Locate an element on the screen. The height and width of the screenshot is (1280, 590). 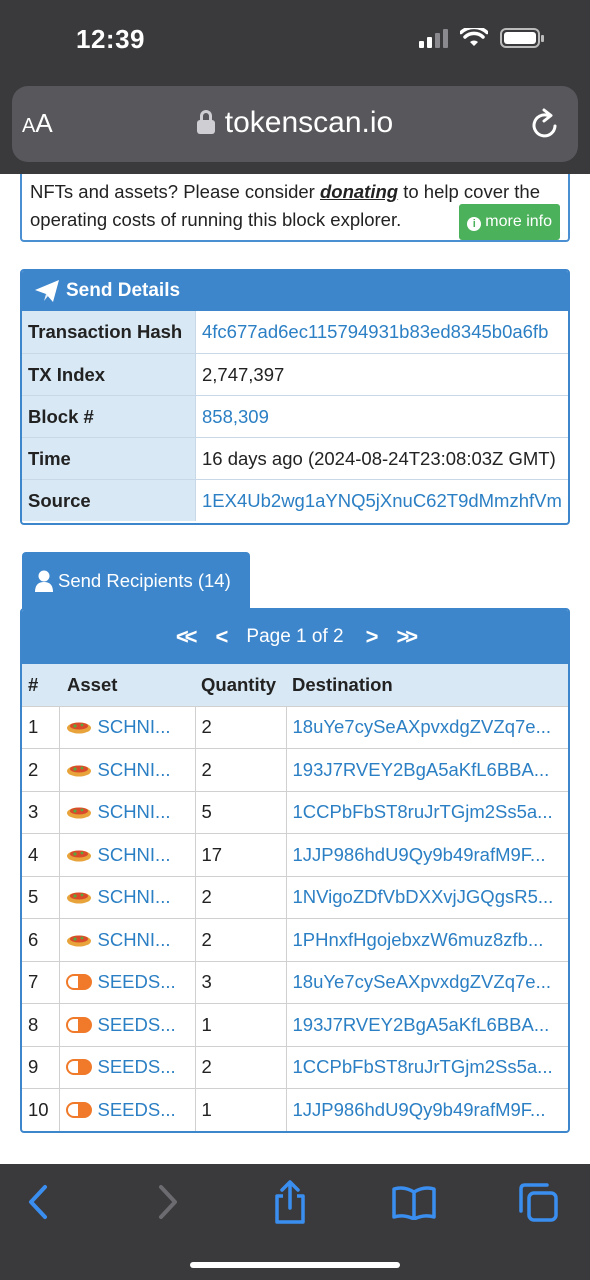
prev-page-button: < is located at coordinates (222, 637).